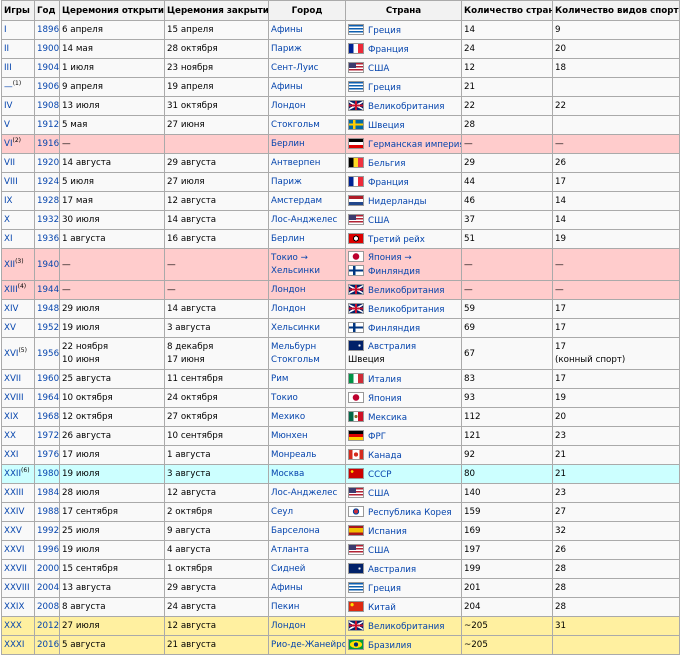 This screenshot has height=667, width=680. What do you see at coordinates (288, 569) in the screenshot?
I see `city-link: Сидней` at bounding box center [288, 569].